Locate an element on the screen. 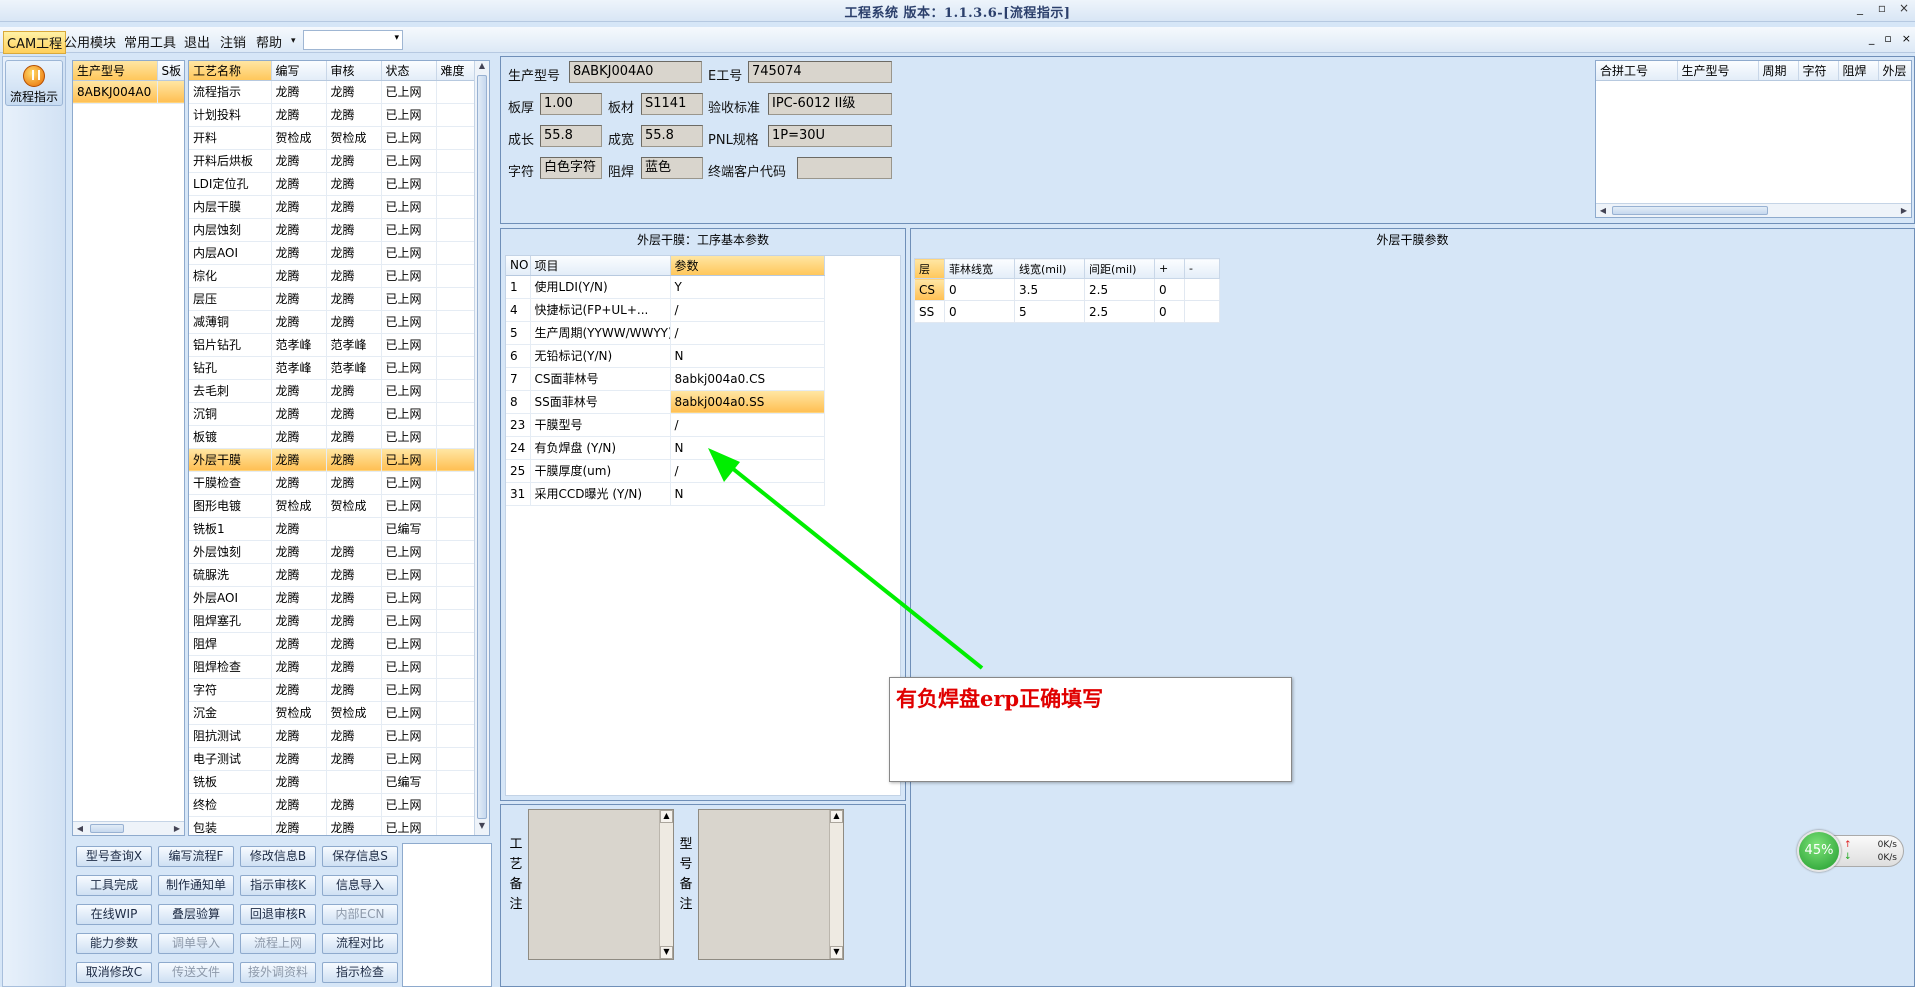 The height and width of the screenshot is (987, 1915). mdi-minimize-button: _ is located at coordinates (1872, 38).